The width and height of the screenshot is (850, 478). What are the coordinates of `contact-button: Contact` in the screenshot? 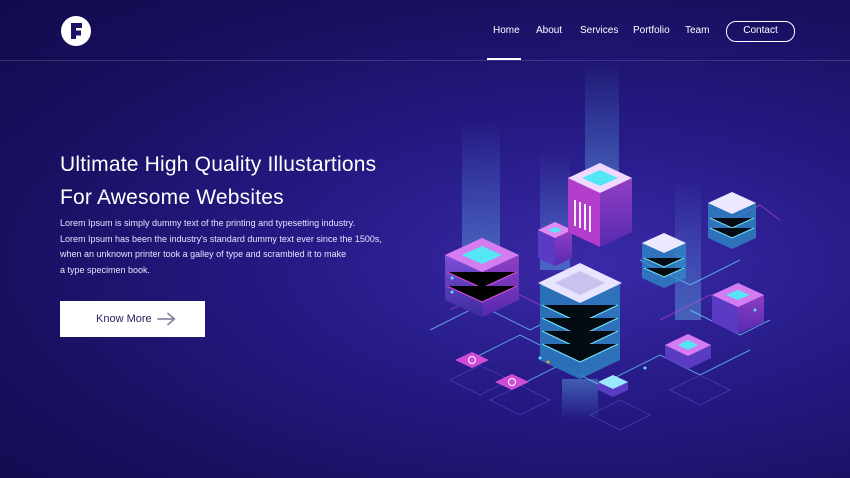 It's located at (760, 31).